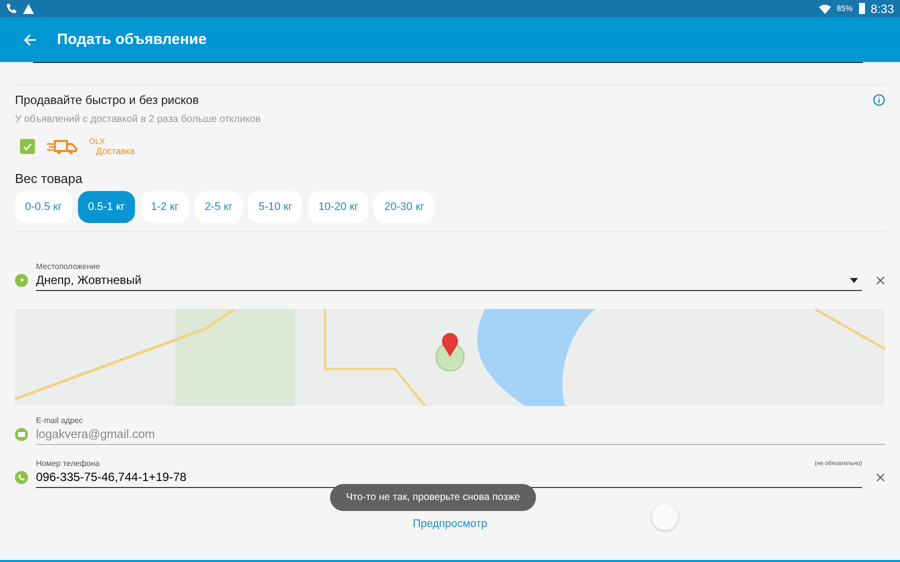 The width and height of the screenshot is (900, 562). Describe the element at coordinates (861, 8) in the screenshot. I see `battery-icon` at that location.